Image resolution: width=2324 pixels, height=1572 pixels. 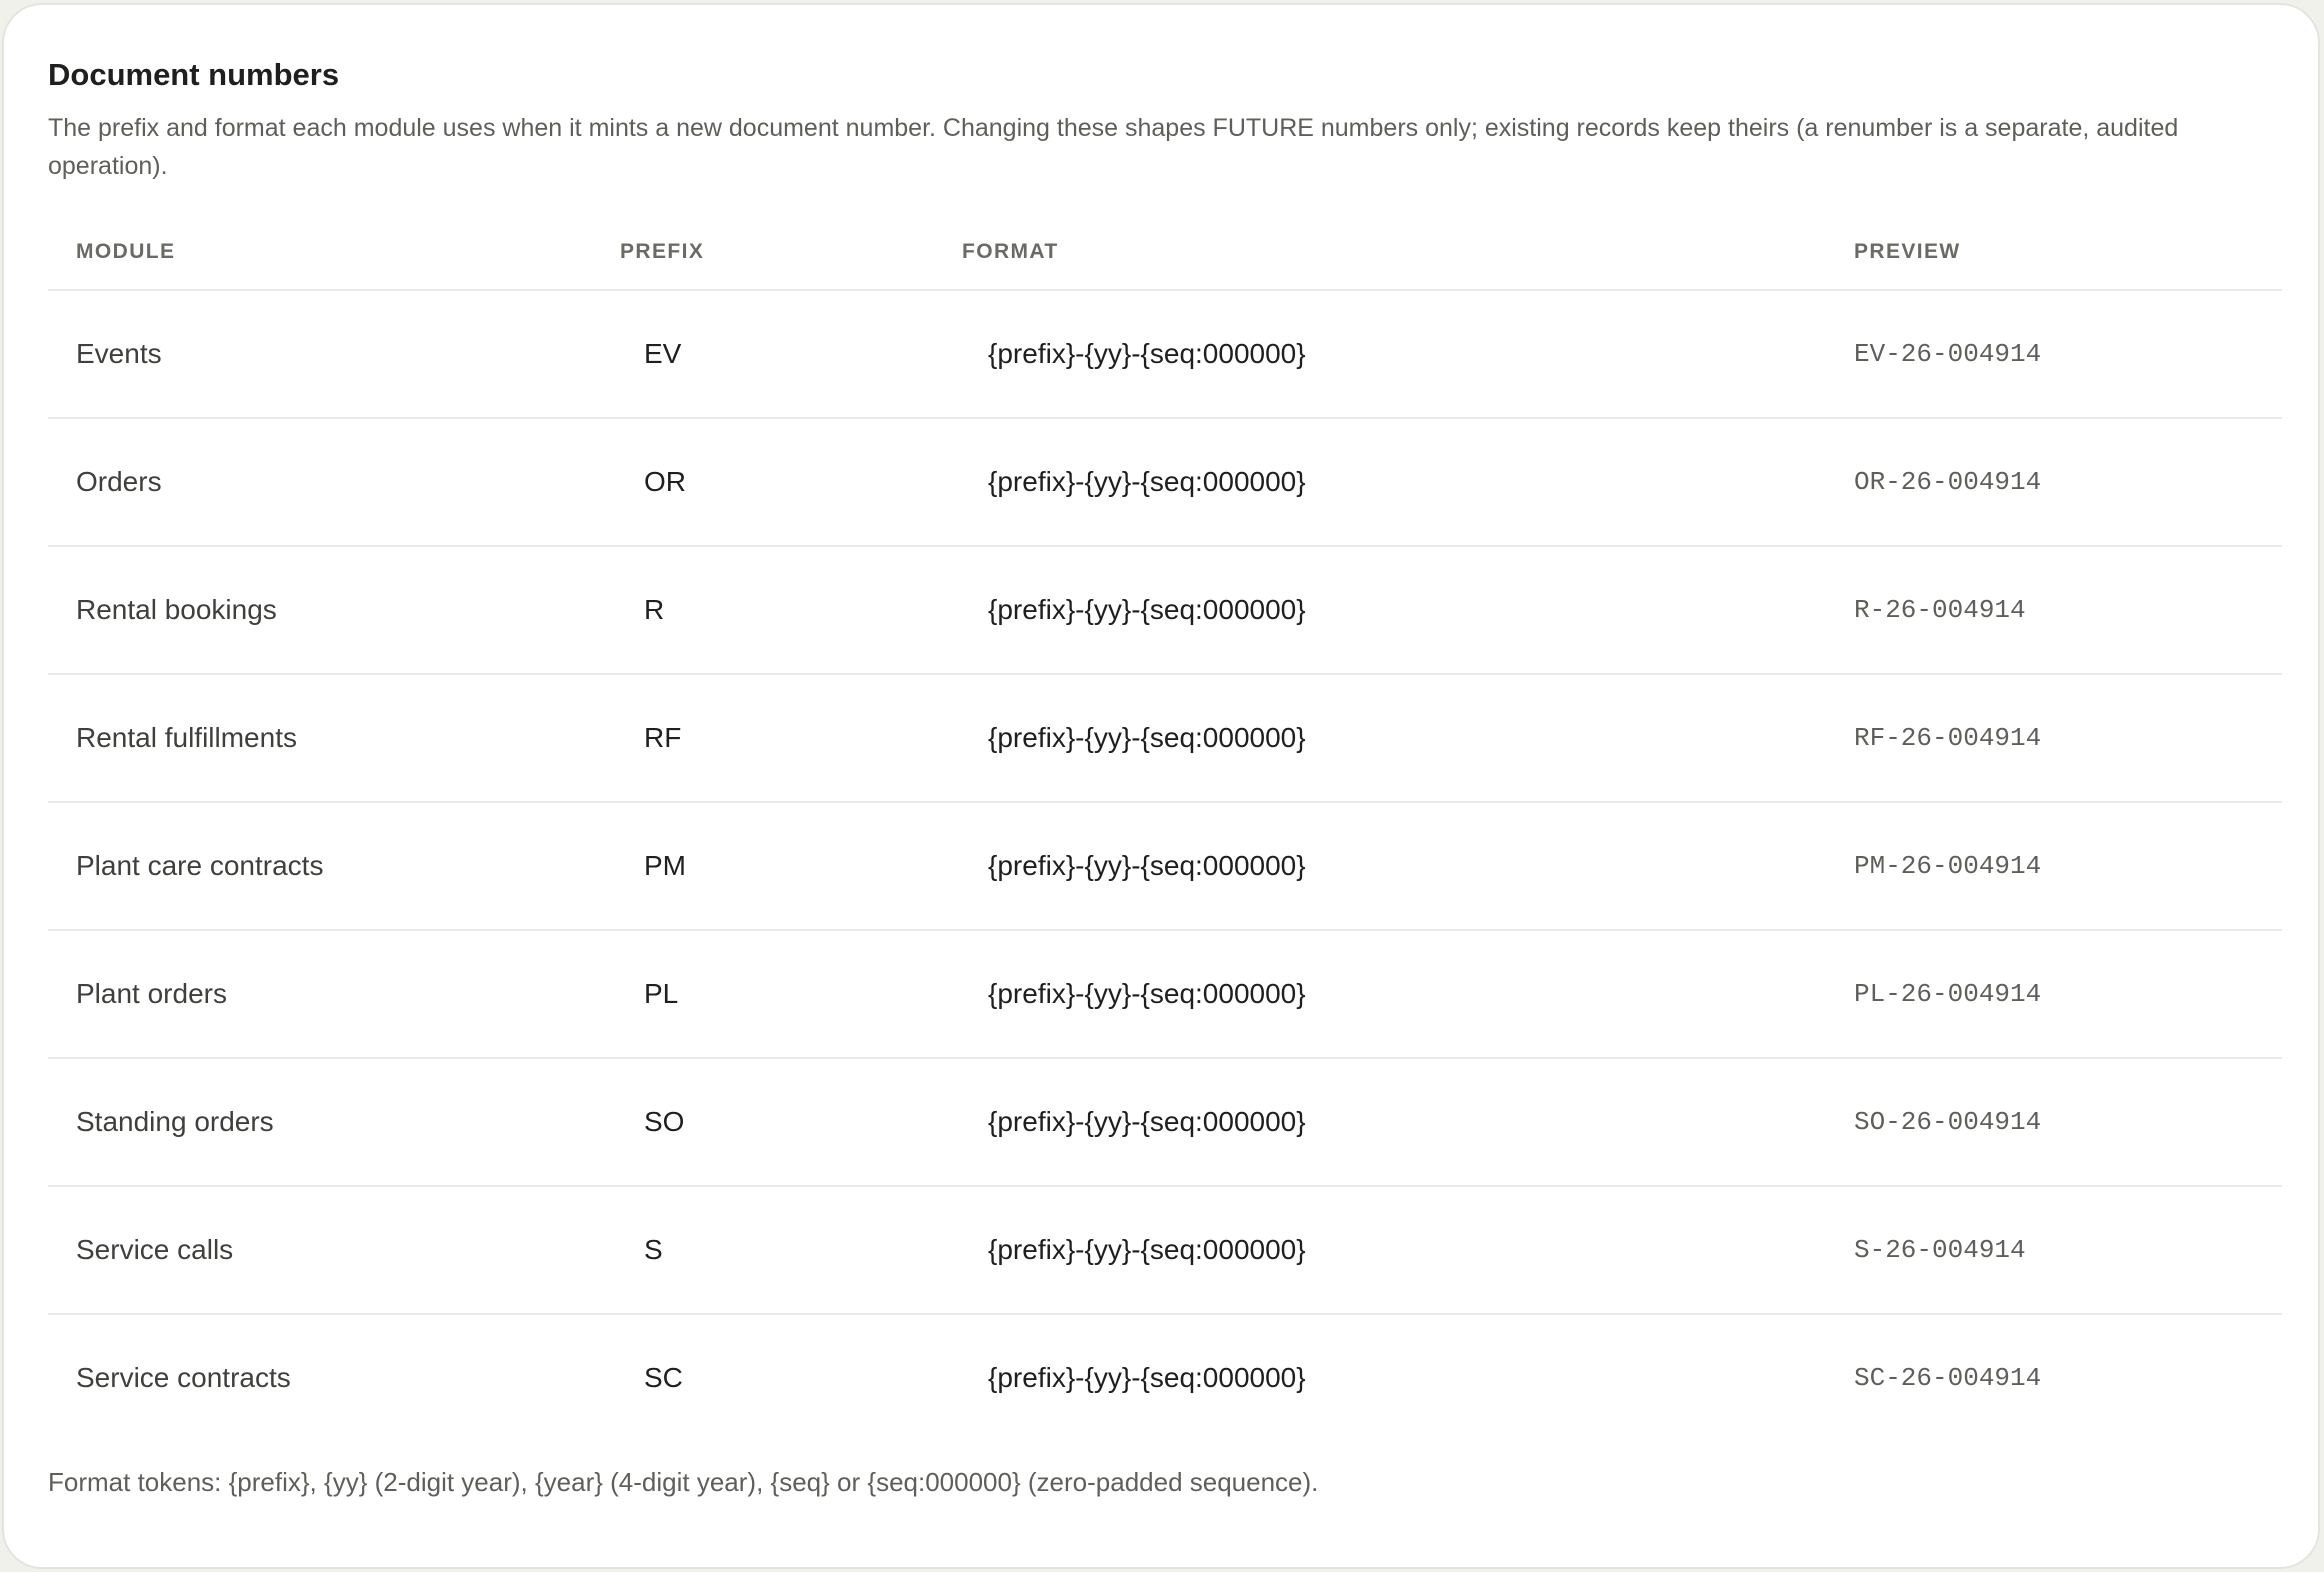 I want to click on module-name: Plant orders, so click(x=151, y=993).